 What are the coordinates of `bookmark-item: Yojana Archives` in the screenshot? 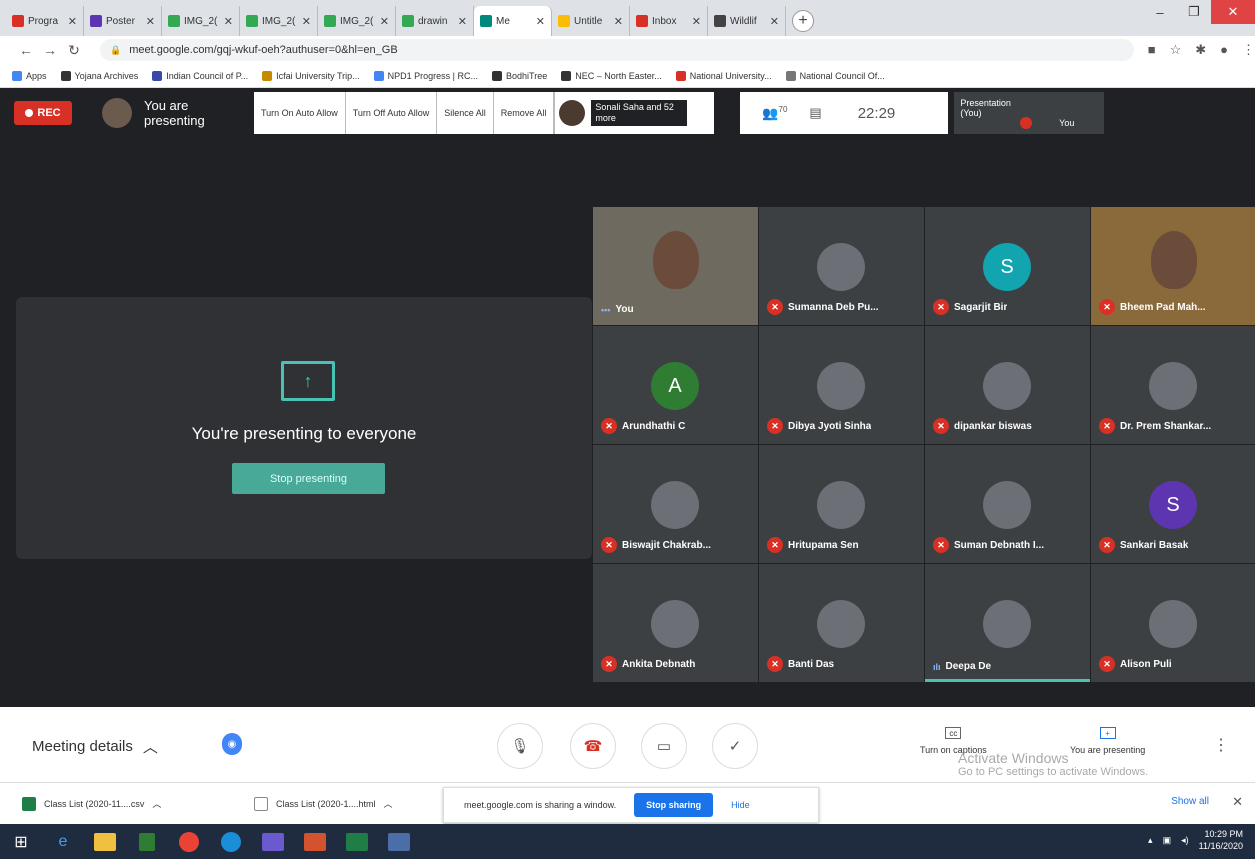 It's located at (99, 75).